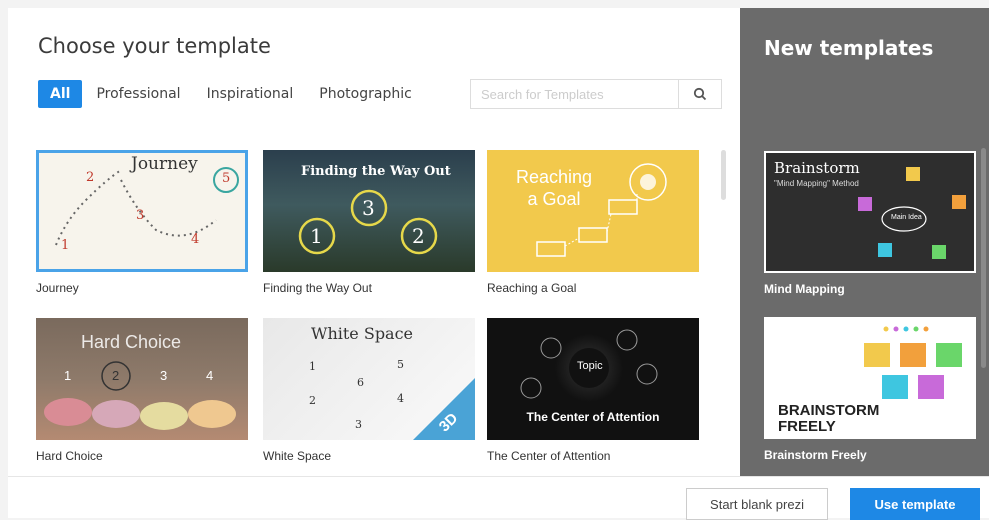 This screenshot has width=989, height=520. I want to click on thumb-title: Journey, so click(164, 164).